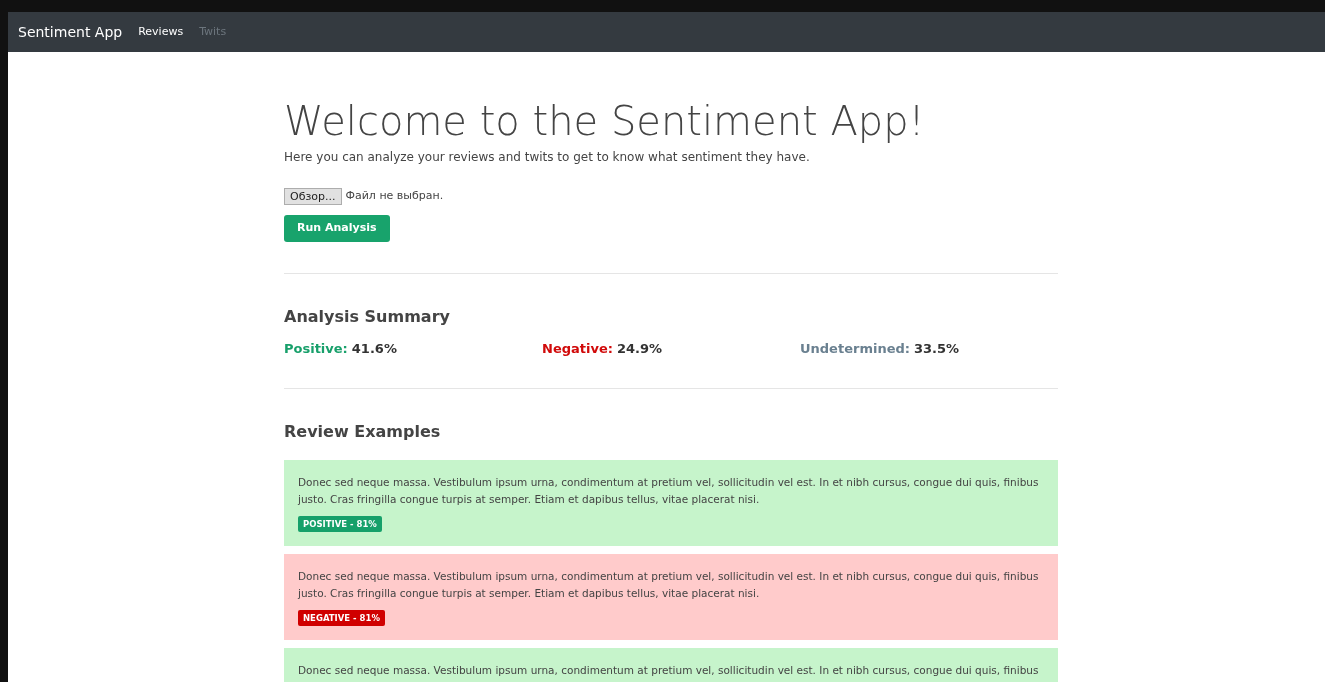 This screenshot has height=682, width=1325. What do you see at coordinates (605, 121) in the screenshot?
I see `page-title: Welcome to the Sentiment App!` at bounding box center [605, 121].